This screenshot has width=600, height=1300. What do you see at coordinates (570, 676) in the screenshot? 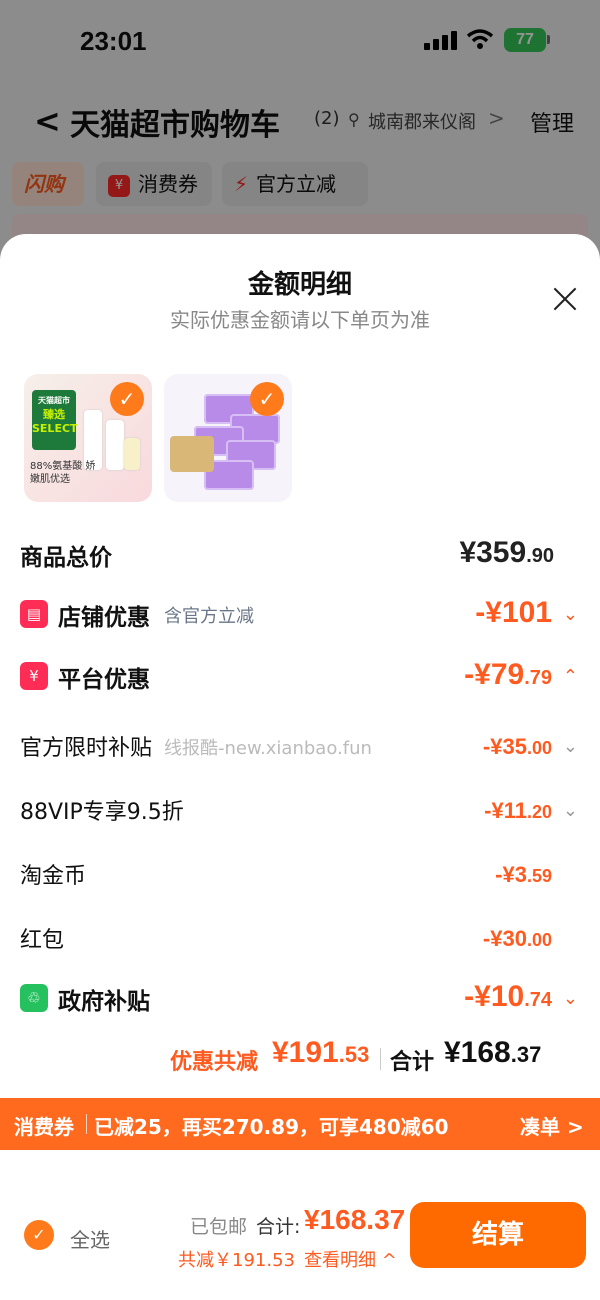
I see `chevron-up-icon: ⌃` at bounding box center [570, 676].